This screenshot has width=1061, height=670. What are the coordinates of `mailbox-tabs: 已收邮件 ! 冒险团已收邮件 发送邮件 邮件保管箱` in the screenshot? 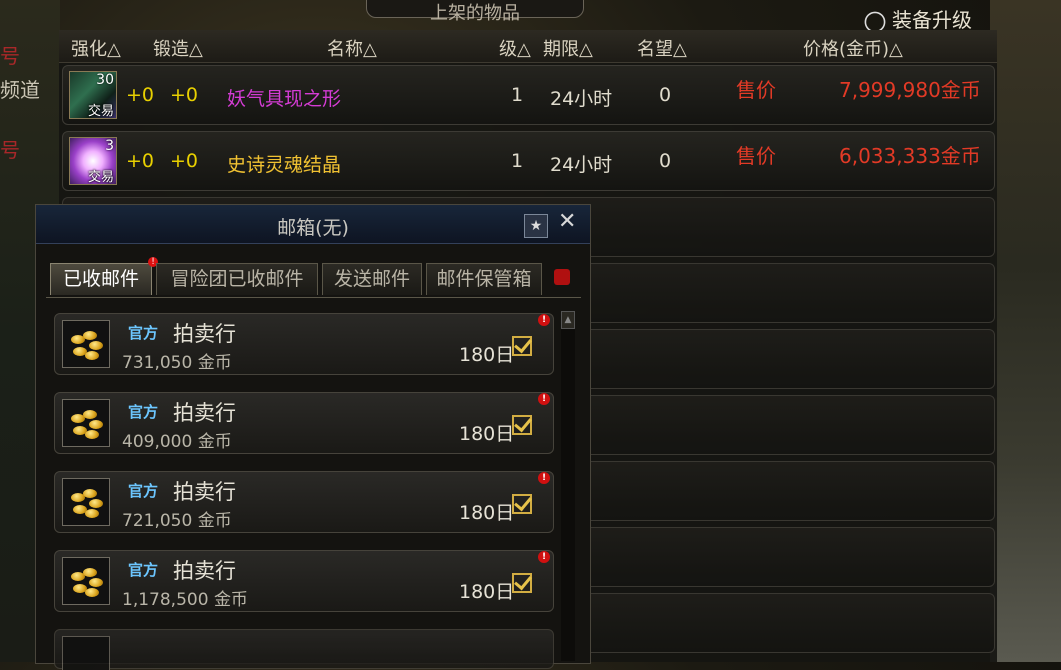 It's located at (310, 277).